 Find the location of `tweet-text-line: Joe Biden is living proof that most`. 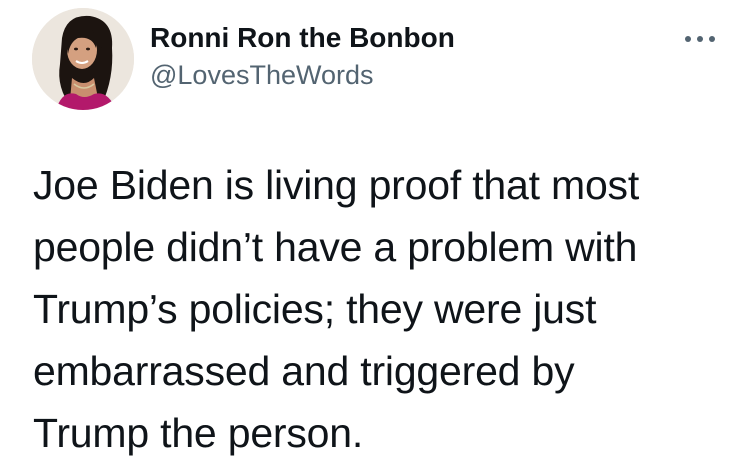

tweet-text-line: Joe Biden is living proof that most is located at coordinates (336, 185).